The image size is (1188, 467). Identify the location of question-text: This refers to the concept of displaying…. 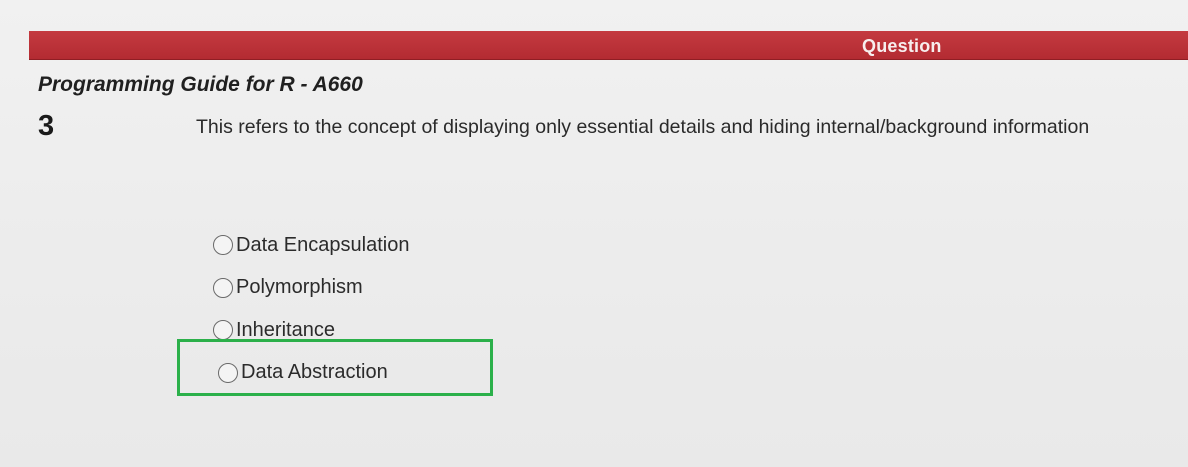
(643, 127).